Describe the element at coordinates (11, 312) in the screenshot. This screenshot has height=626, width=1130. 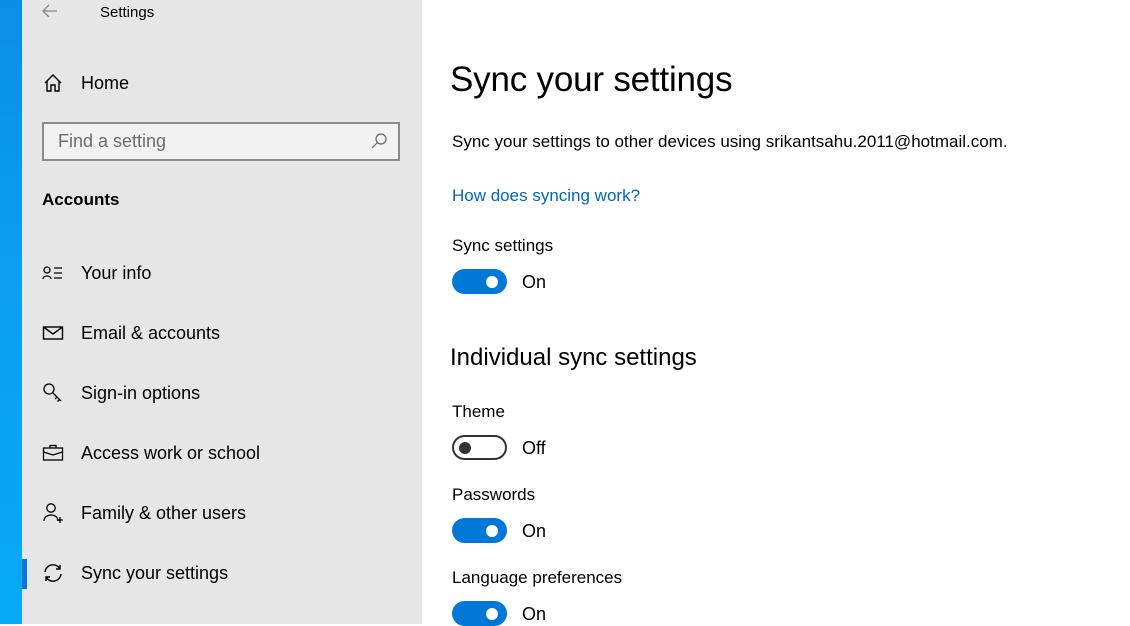
I see `desktop-background` at that location.